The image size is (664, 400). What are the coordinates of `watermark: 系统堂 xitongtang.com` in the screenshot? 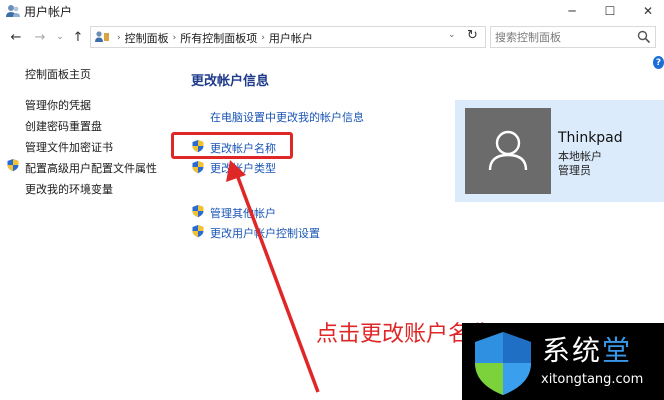 It's located at (563, 361).